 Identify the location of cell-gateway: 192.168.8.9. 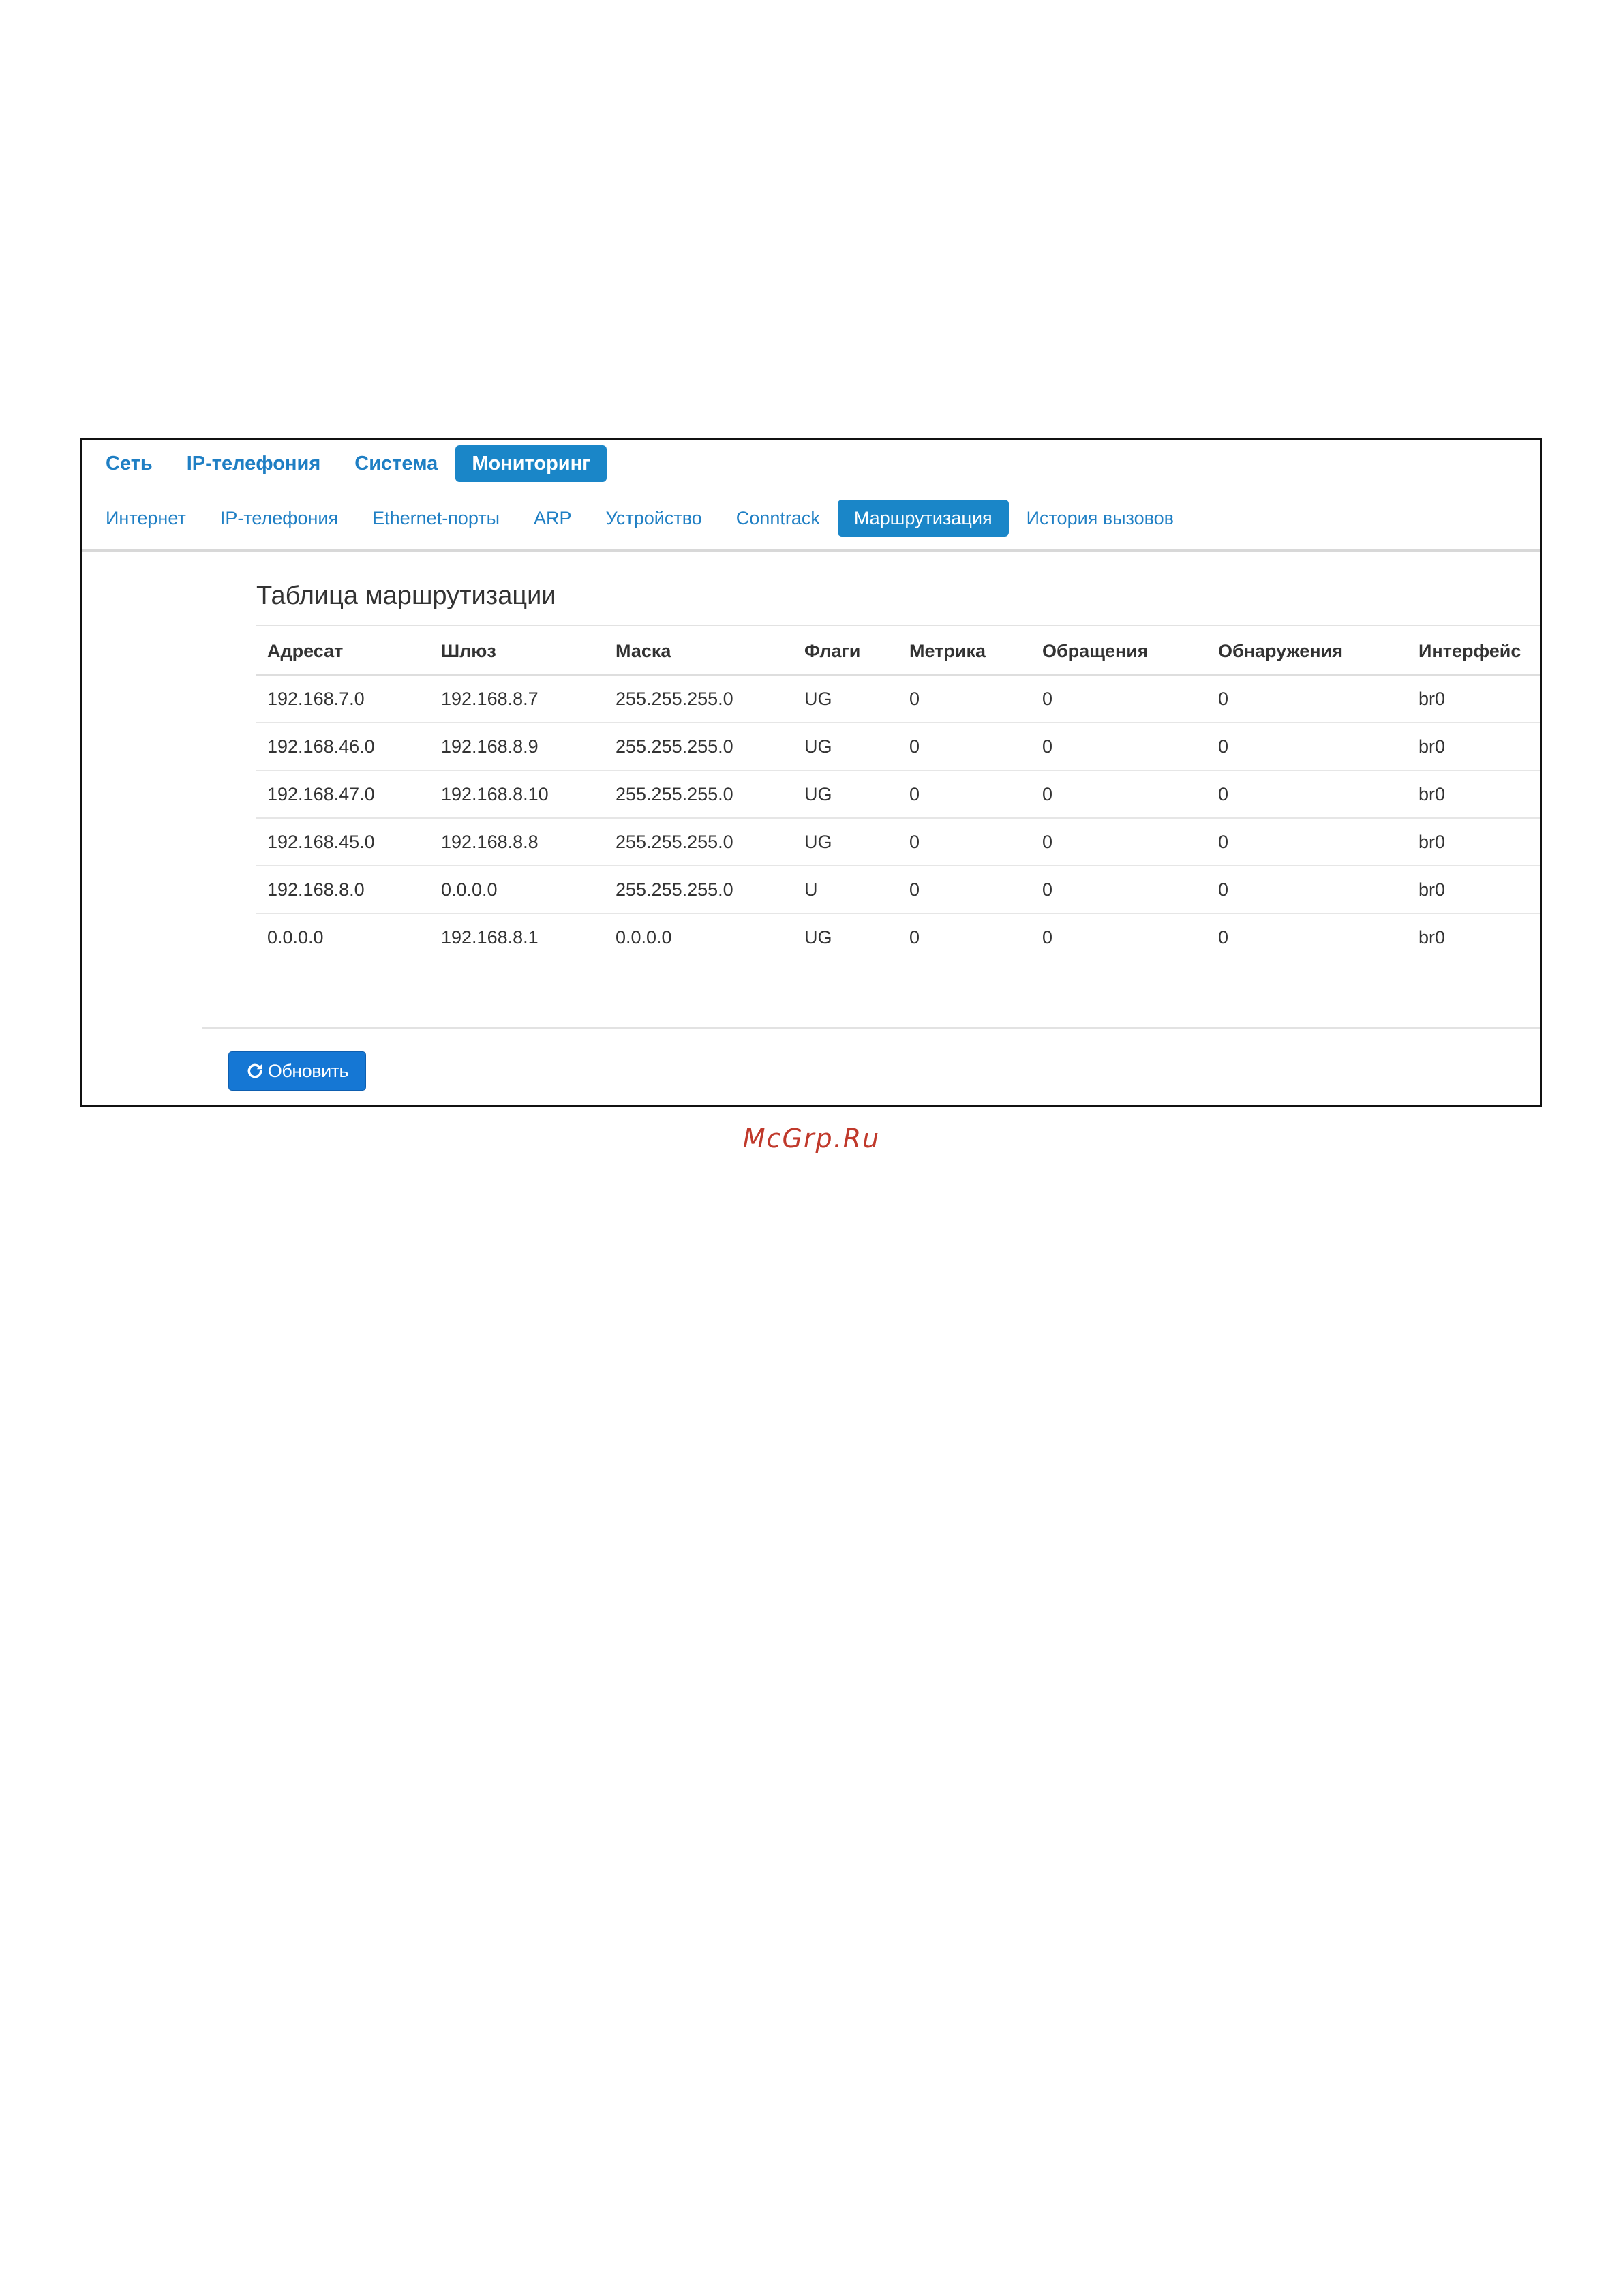
(517, 747).